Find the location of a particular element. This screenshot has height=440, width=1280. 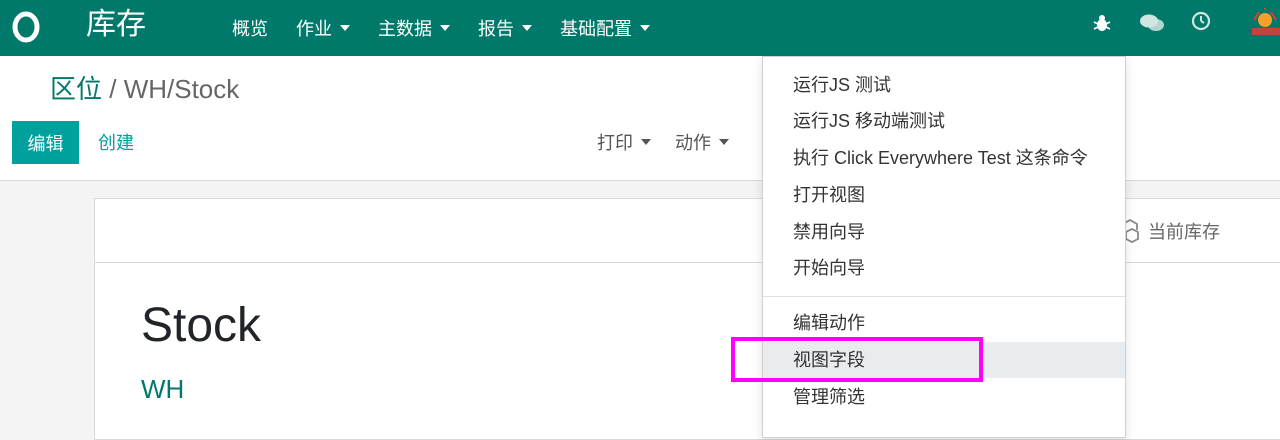

odoo-logo-icon is located at coordinates (26, 27).